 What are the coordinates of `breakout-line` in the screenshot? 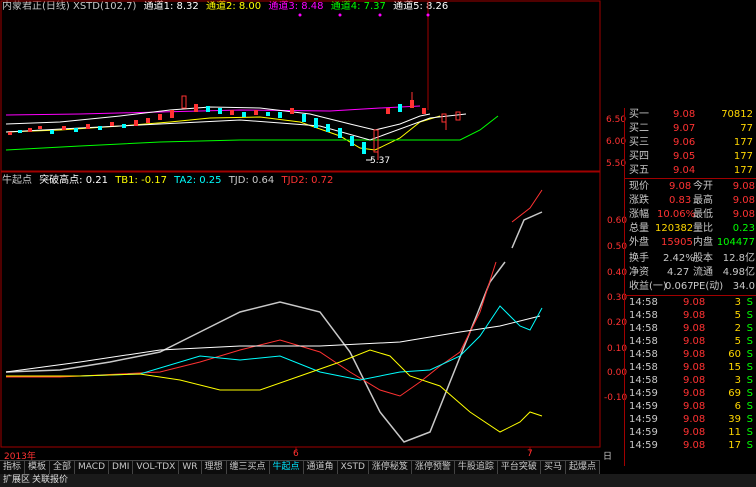 It's located at (273, 344).